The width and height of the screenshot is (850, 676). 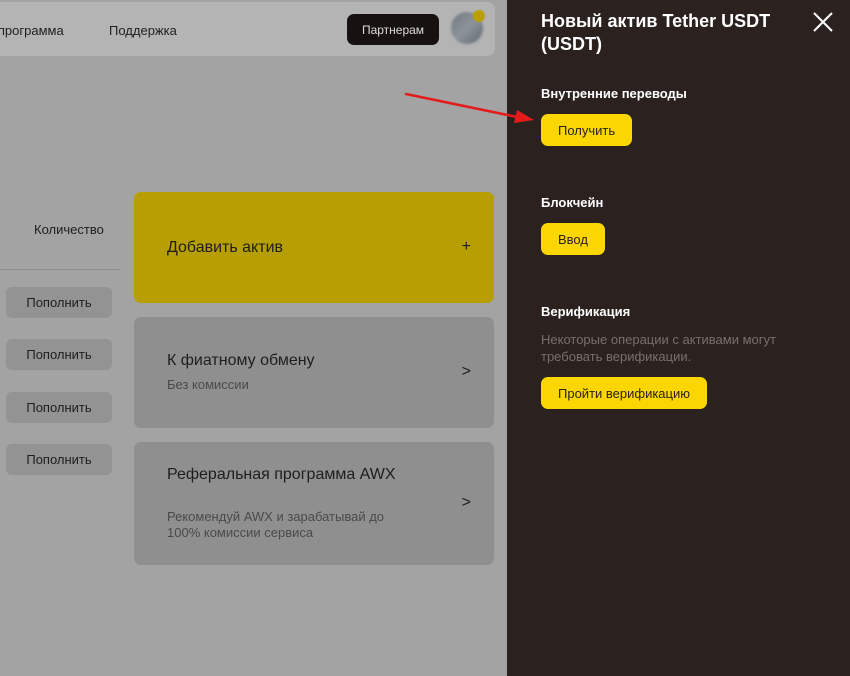 I want to click on nav-link-support: Поддержка, so click(x=143, y=30).